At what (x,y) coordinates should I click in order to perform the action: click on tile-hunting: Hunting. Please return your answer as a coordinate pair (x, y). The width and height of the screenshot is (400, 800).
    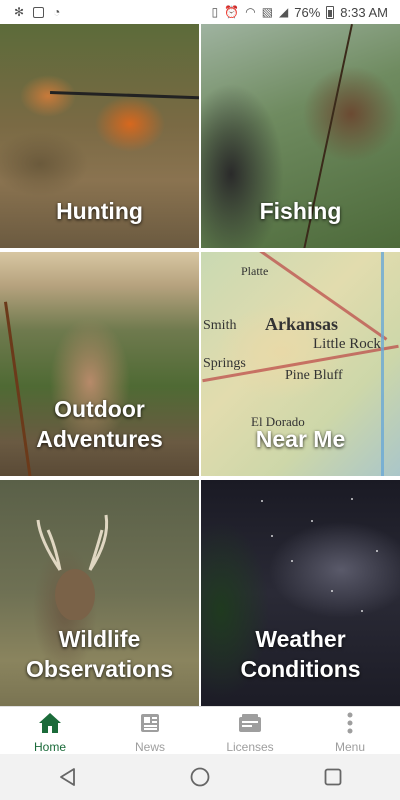
    Looking at the image, I should click on (99, 136).